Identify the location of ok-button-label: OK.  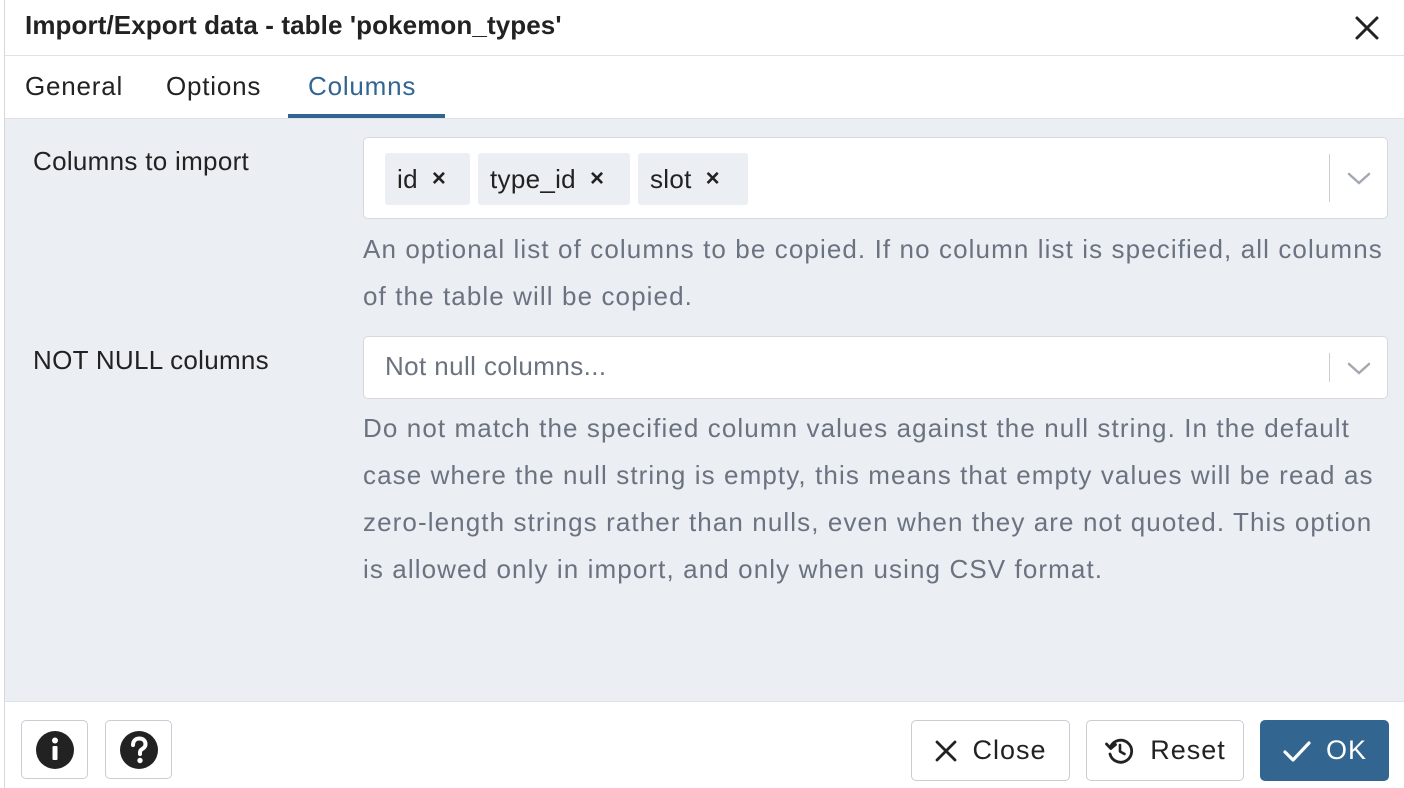
(1346, 750).